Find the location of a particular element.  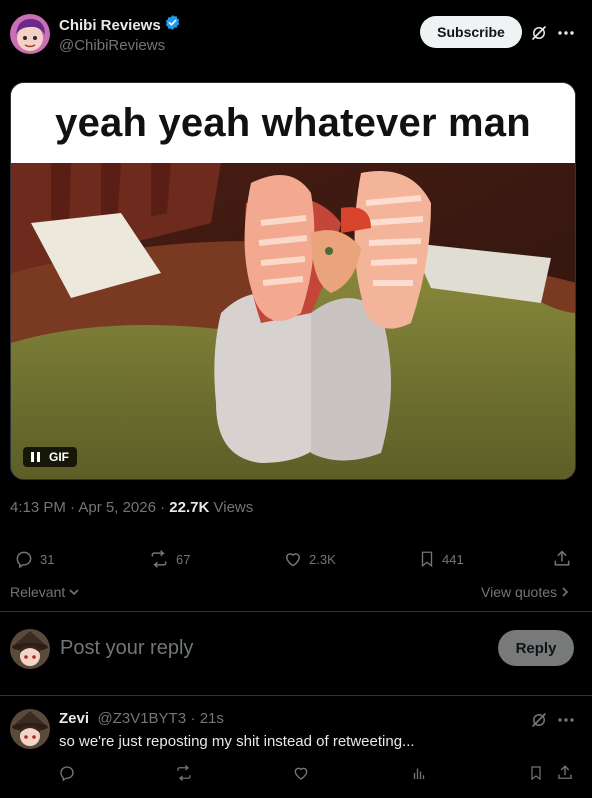

bookmark-count: 441 is located at coordinates (453, 559).